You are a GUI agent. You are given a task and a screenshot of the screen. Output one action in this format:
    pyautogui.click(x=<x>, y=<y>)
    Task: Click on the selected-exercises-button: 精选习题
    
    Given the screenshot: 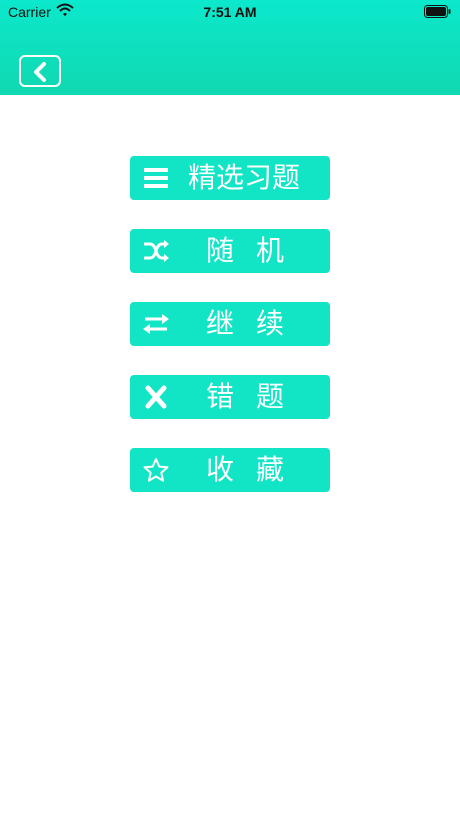 What is the action you would take?
    pyautogui.click(x=230, y=178)
    